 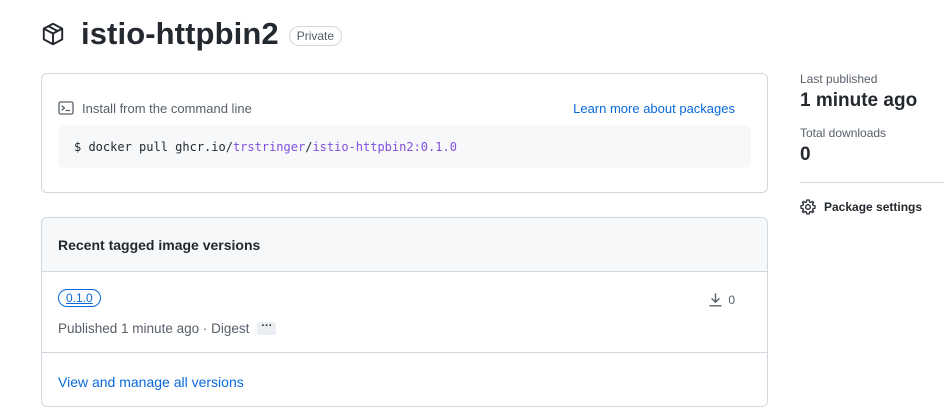 I want to click on version-published: Published 1 minute ago · Digest ···, so click(x=167, y=328).